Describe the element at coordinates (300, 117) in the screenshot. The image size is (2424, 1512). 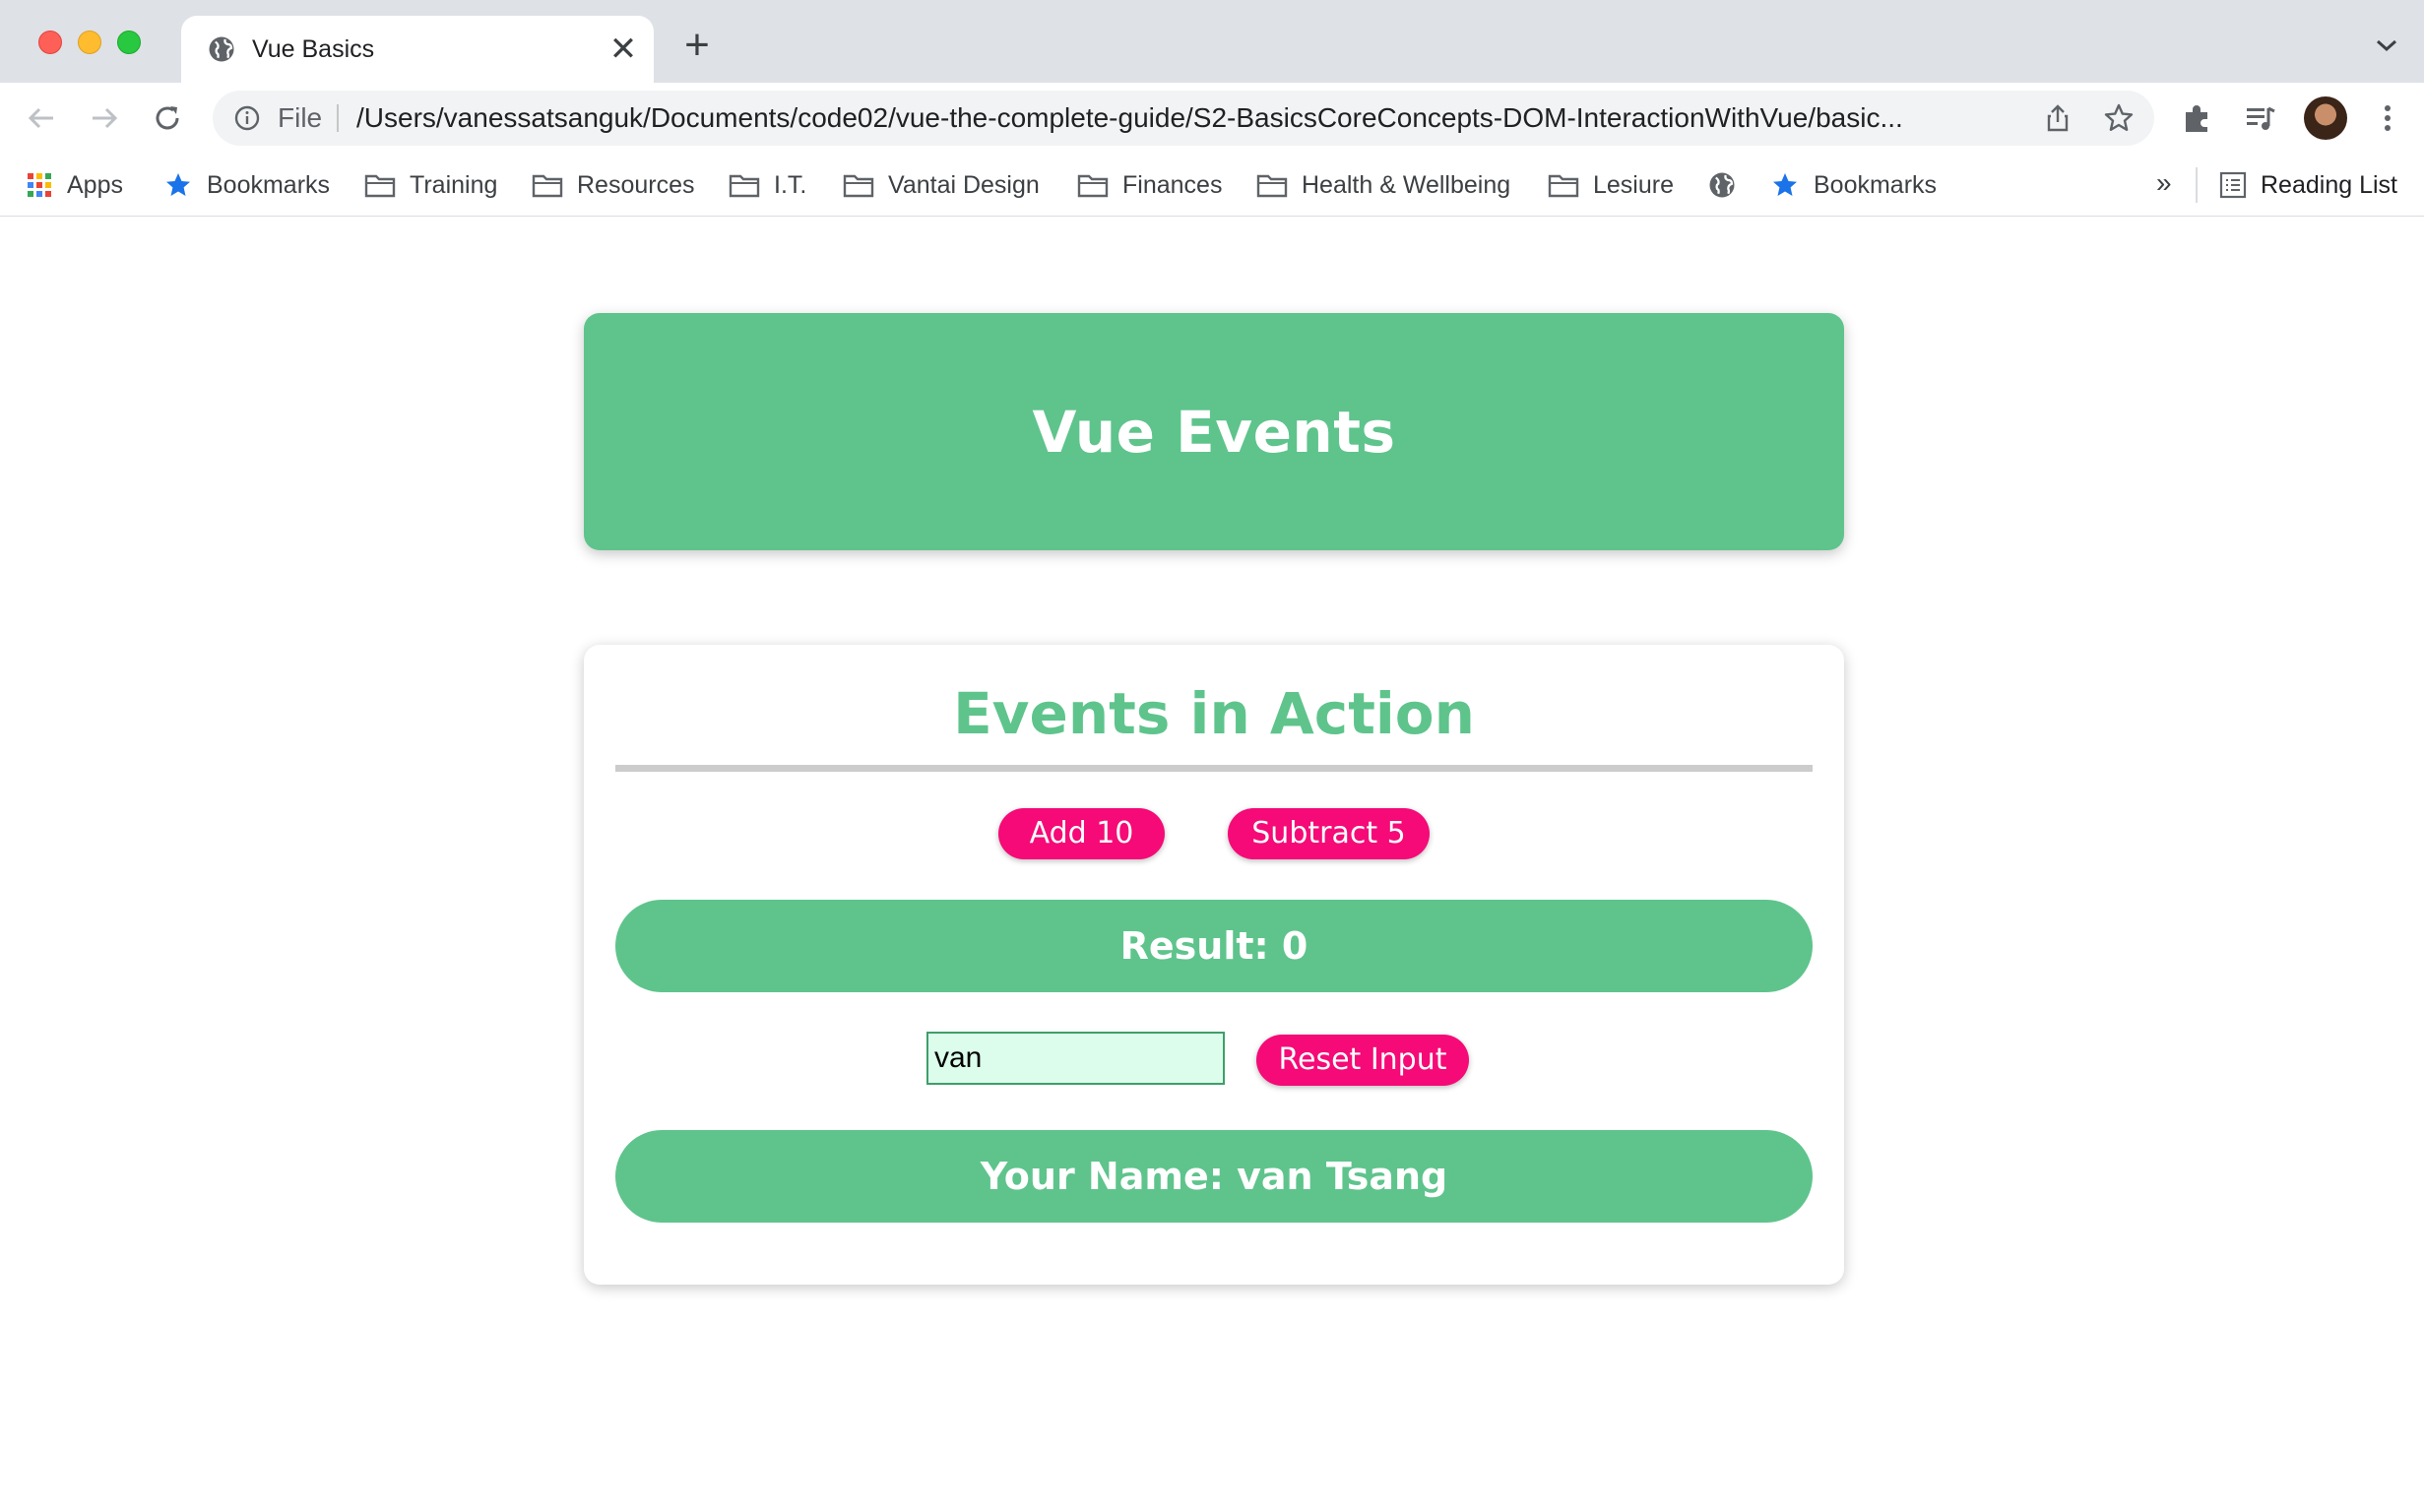
I see `url-scheme-label: File` at that location.